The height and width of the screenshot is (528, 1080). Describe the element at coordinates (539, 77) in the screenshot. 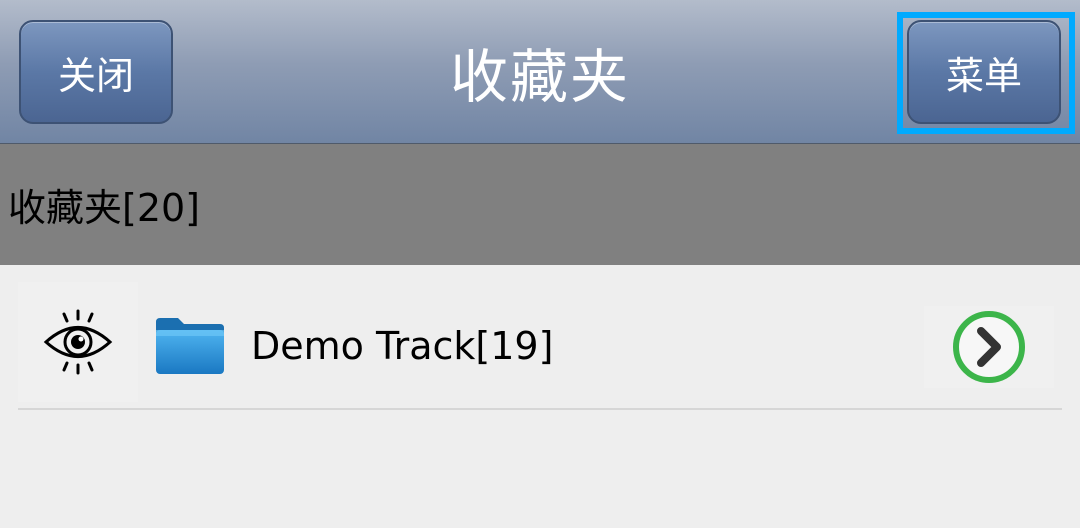

I see `page-title: 收藏夹` at that location.